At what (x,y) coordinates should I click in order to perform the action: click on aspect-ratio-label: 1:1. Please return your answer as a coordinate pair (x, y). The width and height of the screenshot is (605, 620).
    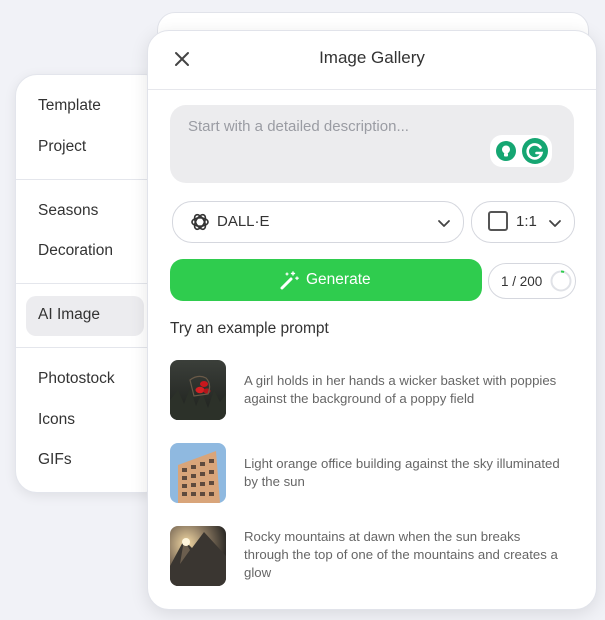
    Looking at the image, I should click on (526, 221).